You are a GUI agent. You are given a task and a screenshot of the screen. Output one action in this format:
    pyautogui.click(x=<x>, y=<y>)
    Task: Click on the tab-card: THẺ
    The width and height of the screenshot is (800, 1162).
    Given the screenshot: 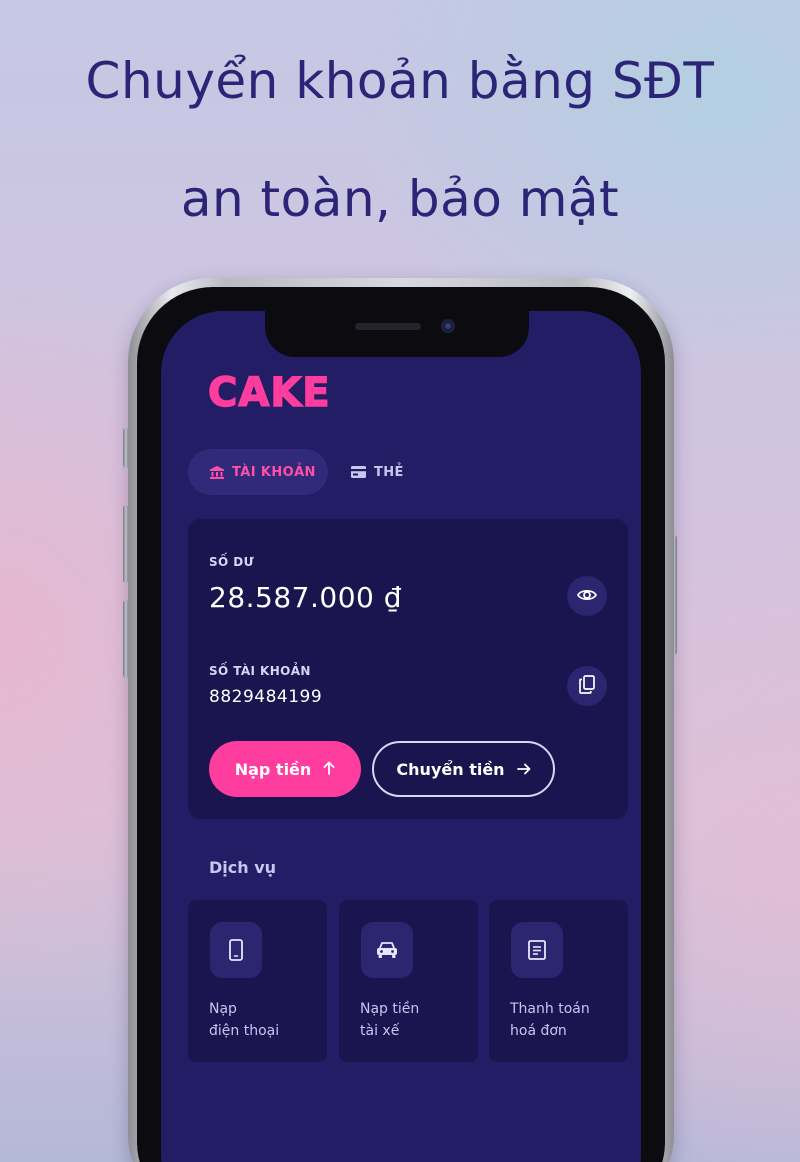 What is the action you would take?
    pyautogui.click(x=377, y=472)
    